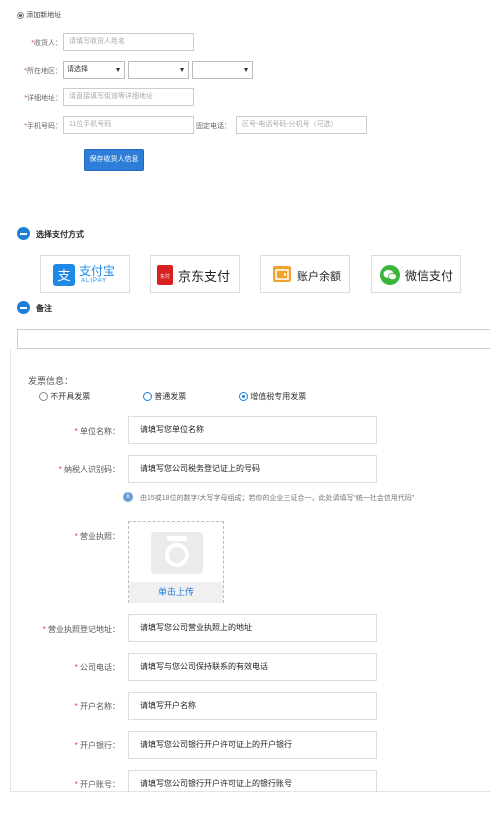 The height and width of the screenshot is (839, 490). What do you see at coordinates (252, 430) in the screenshot?
I see `company-name-input: 请填写您单位名称` at bounding box center [252, 430].